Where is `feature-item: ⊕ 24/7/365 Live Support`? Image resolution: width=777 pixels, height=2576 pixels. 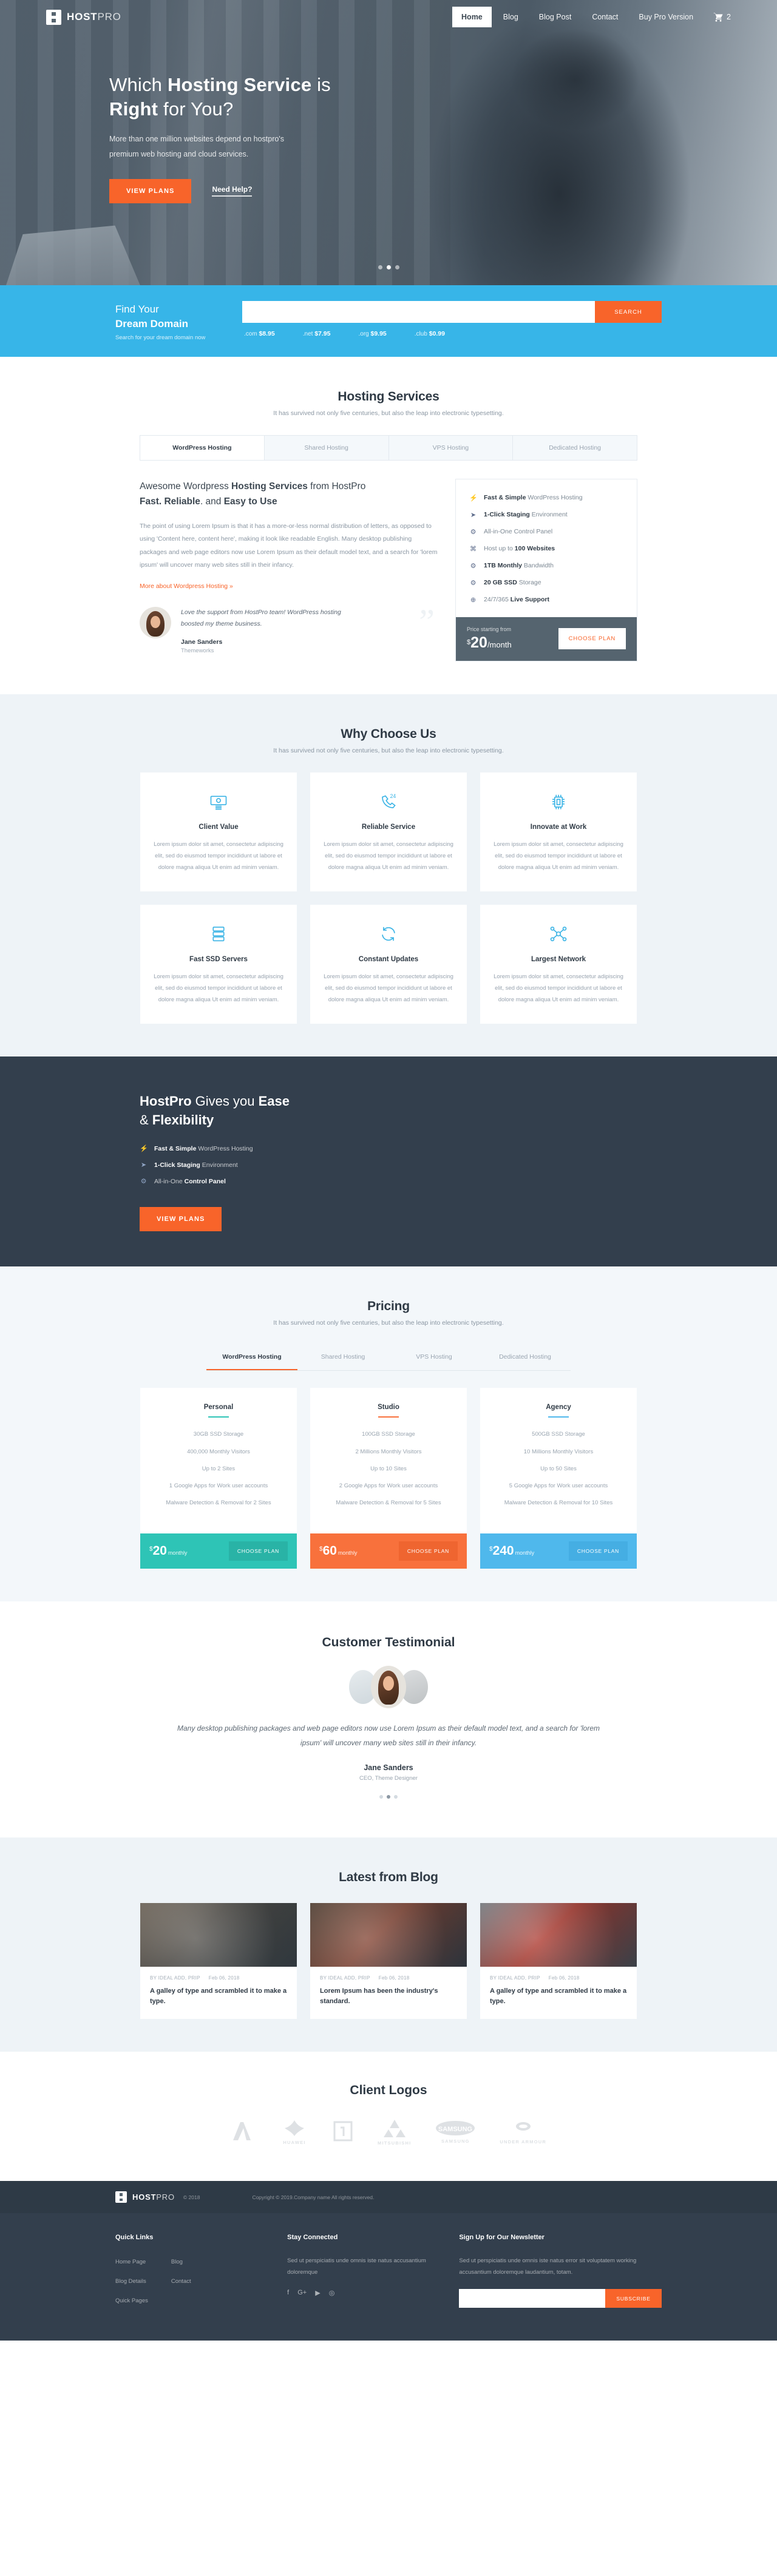 feature-item: ⊕ 24/7/365 Live Support is located at coordinates (509, 600).